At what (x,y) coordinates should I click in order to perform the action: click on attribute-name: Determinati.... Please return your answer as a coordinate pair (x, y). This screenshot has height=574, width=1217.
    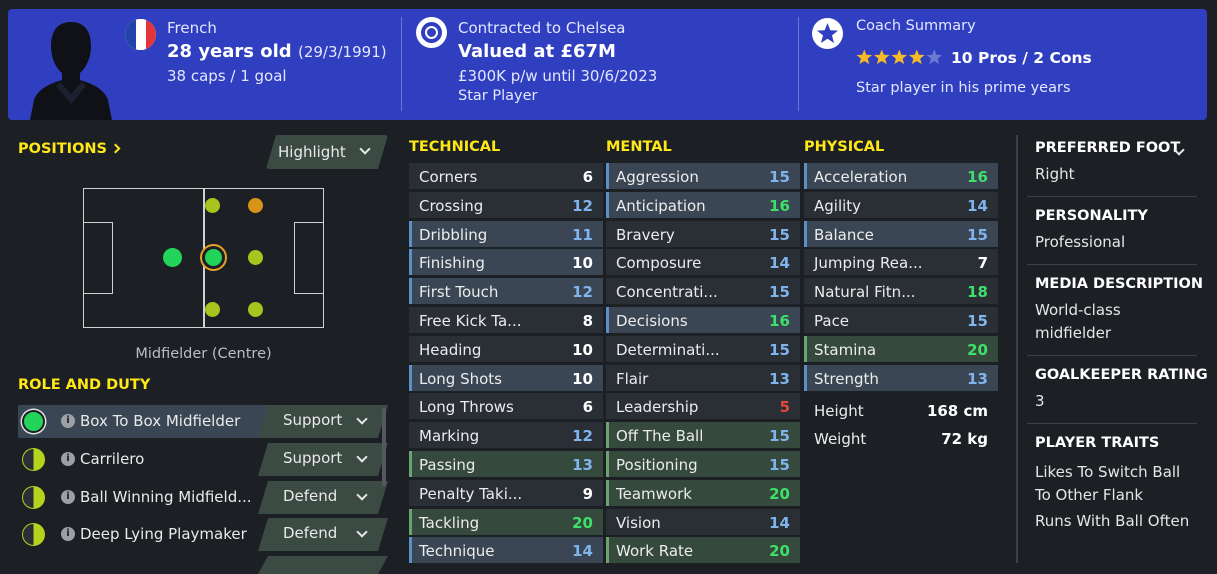
    Looking at the image, I should click on (668, 349).